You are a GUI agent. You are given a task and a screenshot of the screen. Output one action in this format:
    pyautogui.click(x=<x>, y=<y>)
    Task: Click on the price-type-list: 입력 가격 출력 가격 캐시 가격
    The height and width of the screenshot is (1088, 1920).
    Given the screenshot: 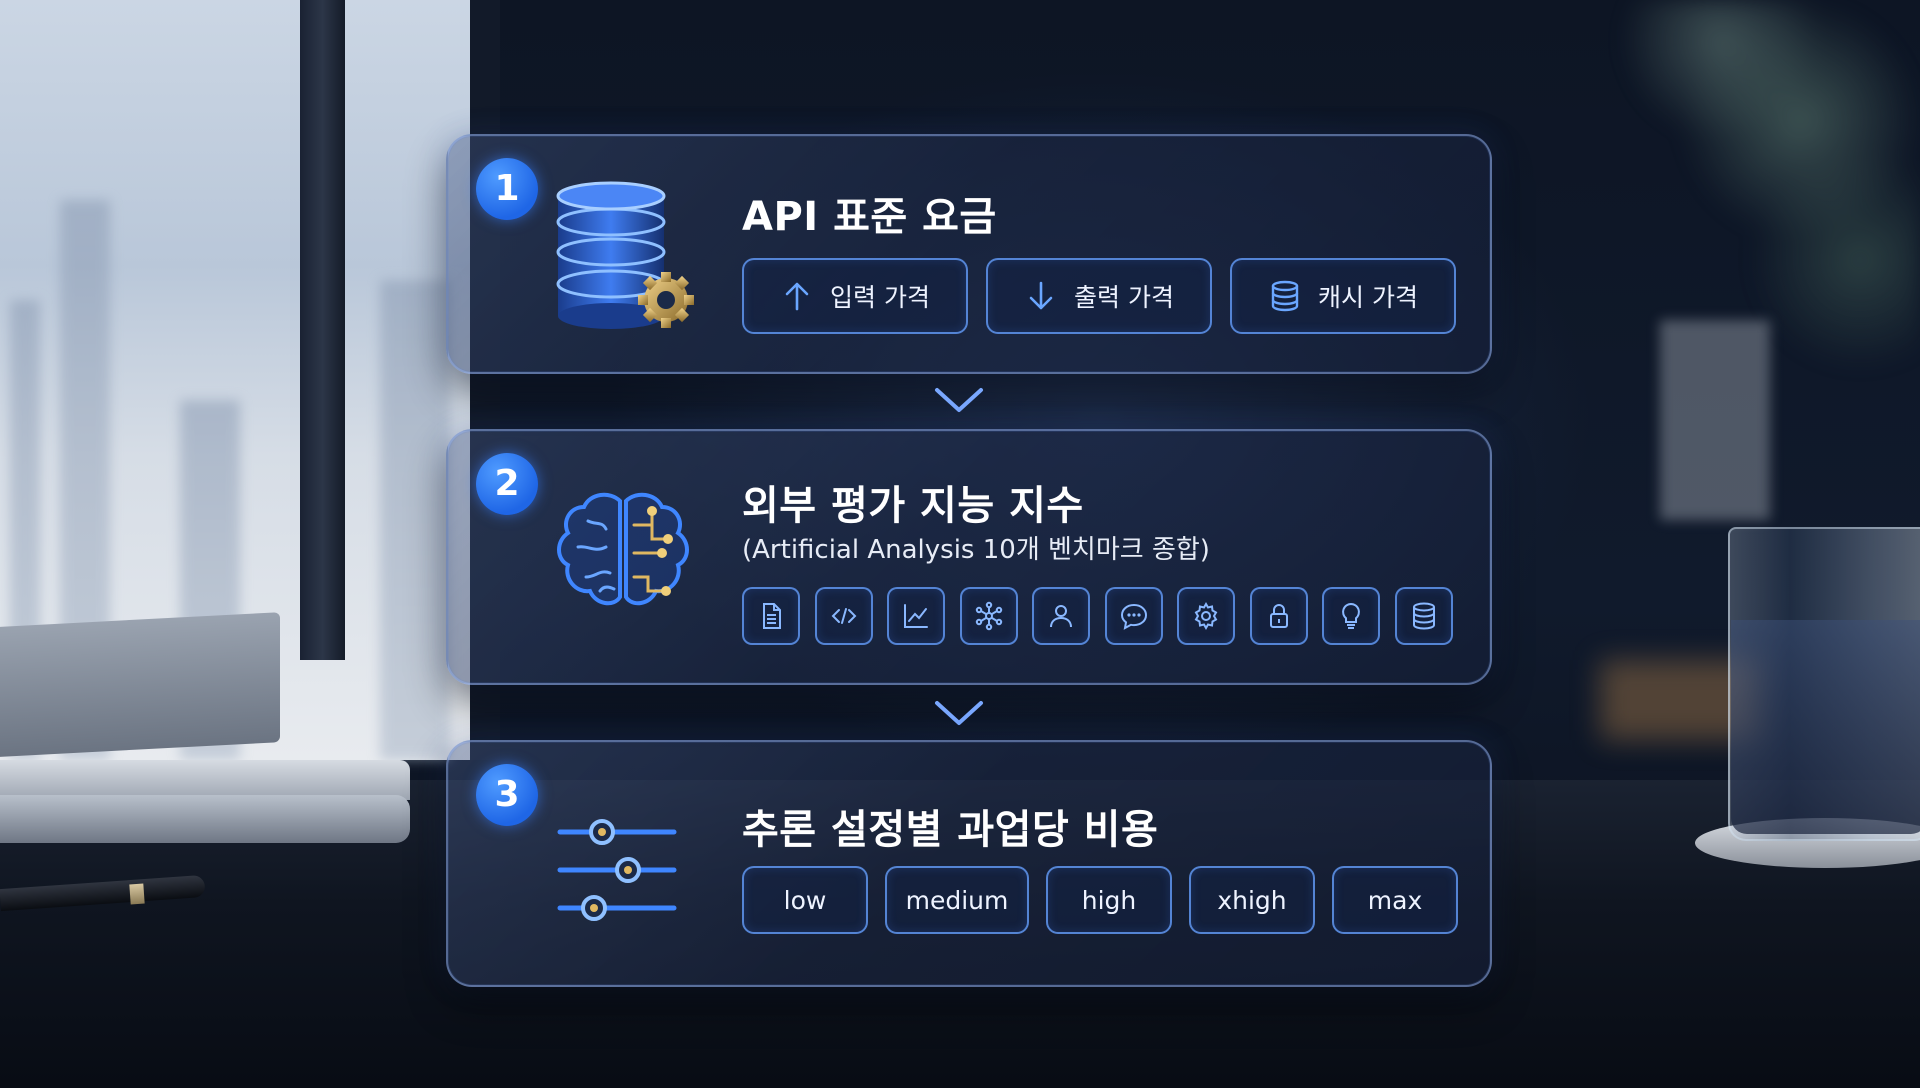 What is the action you would take?
    pyautogui.click(x=1108, y=296)
    